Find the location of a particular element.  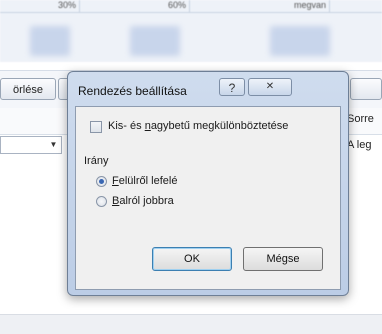

grid-cell: 60% is located at coordinates (135, 6).